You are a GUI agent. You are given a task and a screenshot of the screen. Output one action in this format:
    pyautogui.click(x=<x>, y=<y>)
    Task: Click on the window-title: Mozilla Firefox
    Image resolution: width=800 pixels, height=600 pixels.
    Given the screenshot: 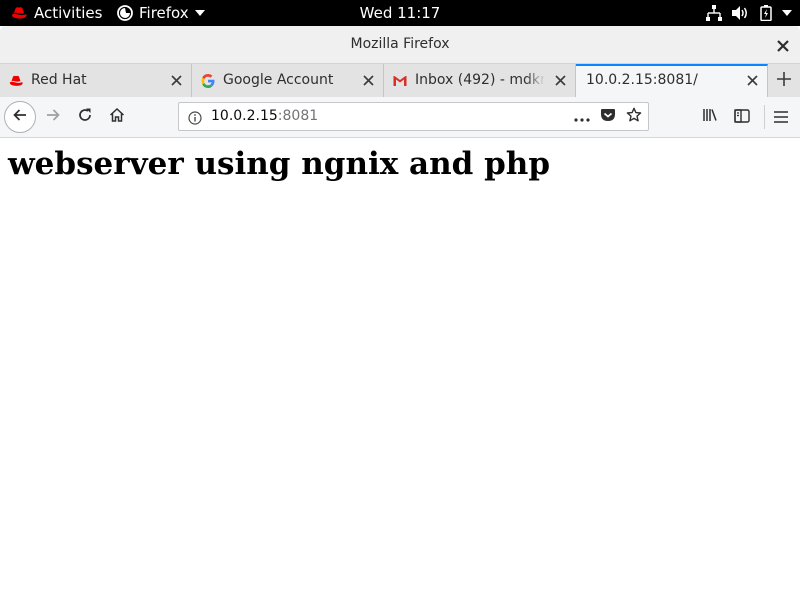 What is the action you would take?
    pyautogui.click(x=400, y=44)
    